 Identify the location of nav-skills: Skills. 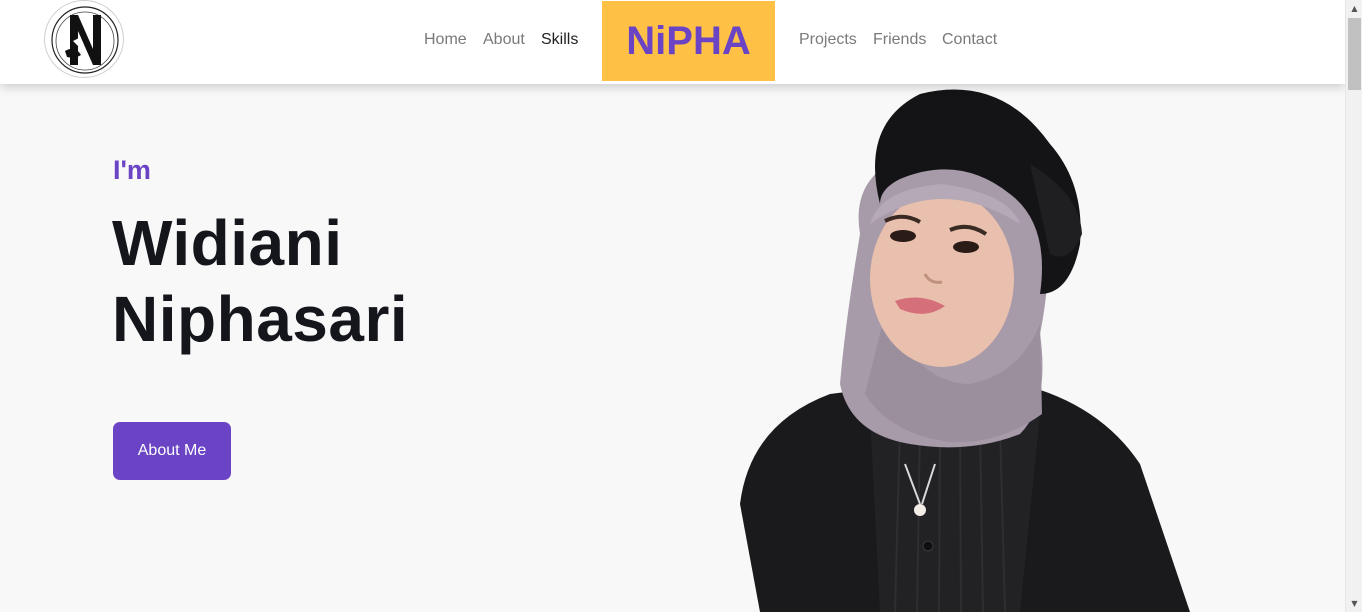
(559, 40).